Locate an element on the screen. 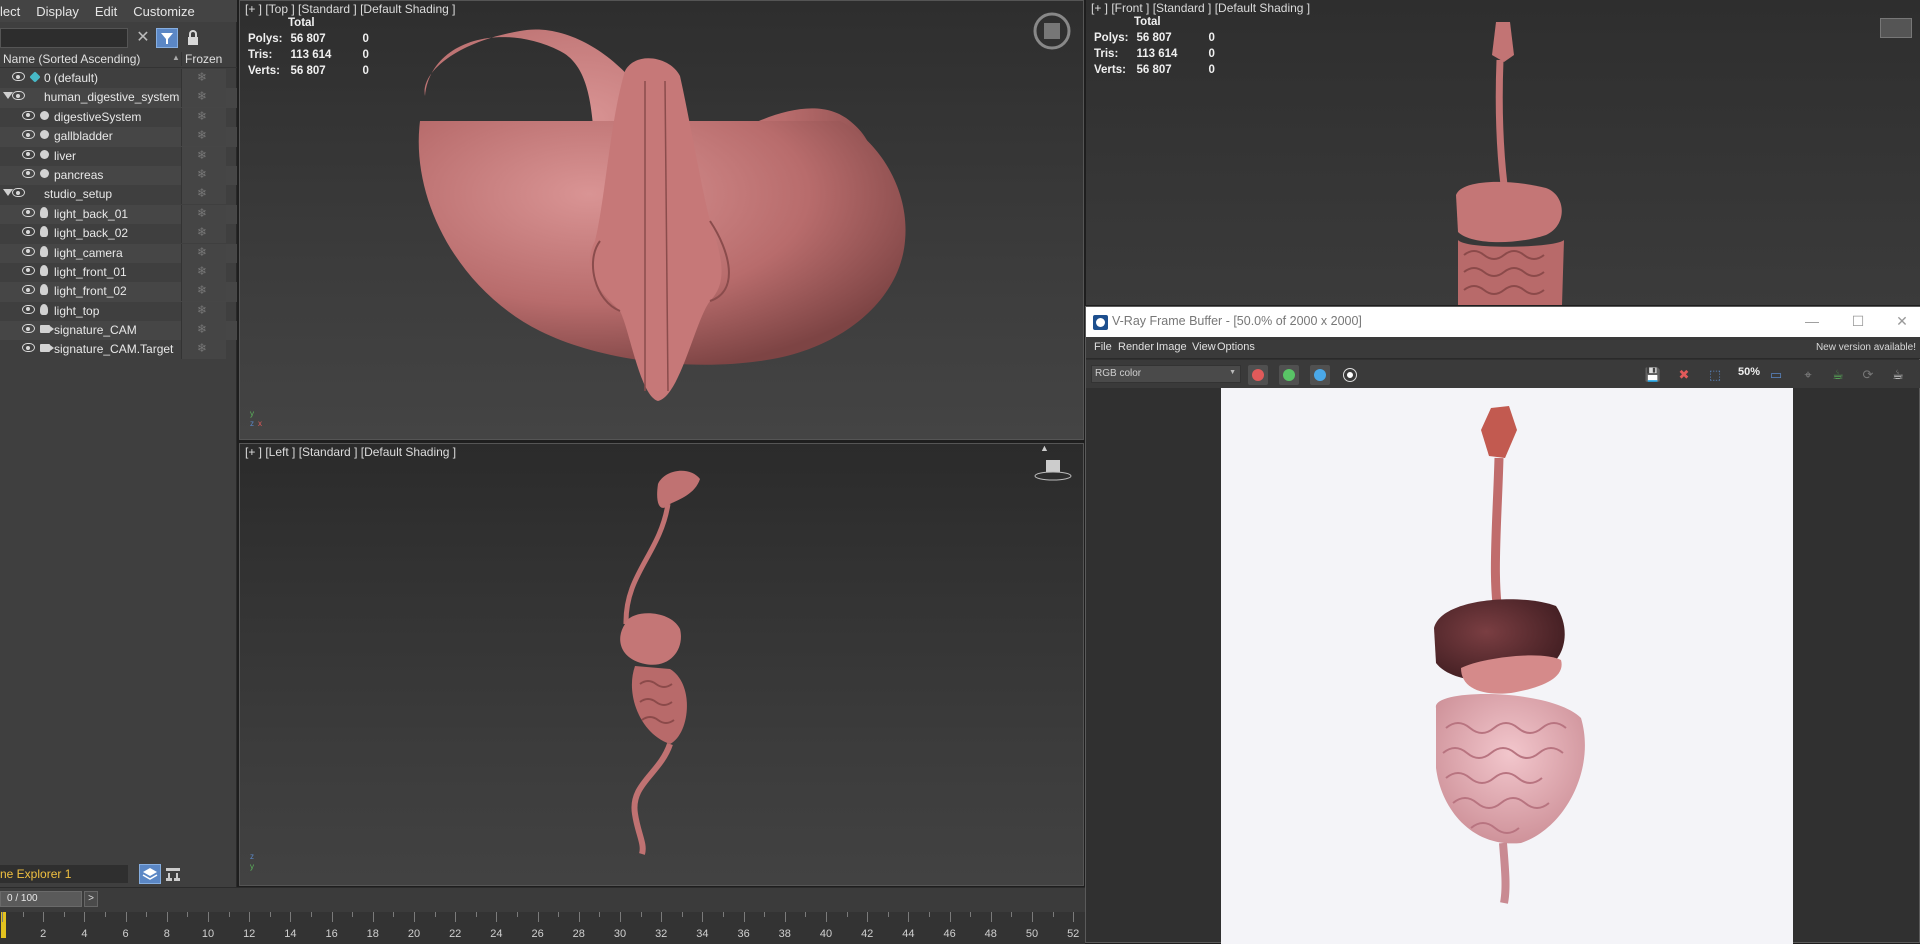 The width and height of the screenshot is (1920, 944). channel-select-value: RGB color is located at coordinates (1118, 373).